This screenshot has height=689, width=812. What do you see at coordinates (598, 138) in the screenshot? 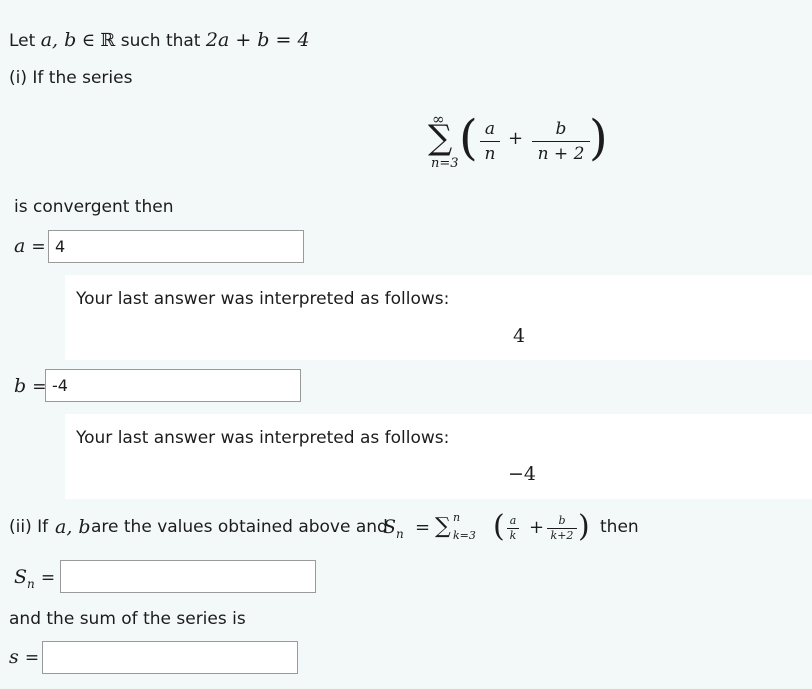
I see `right-paren: )` at bounding box center [598, 138].